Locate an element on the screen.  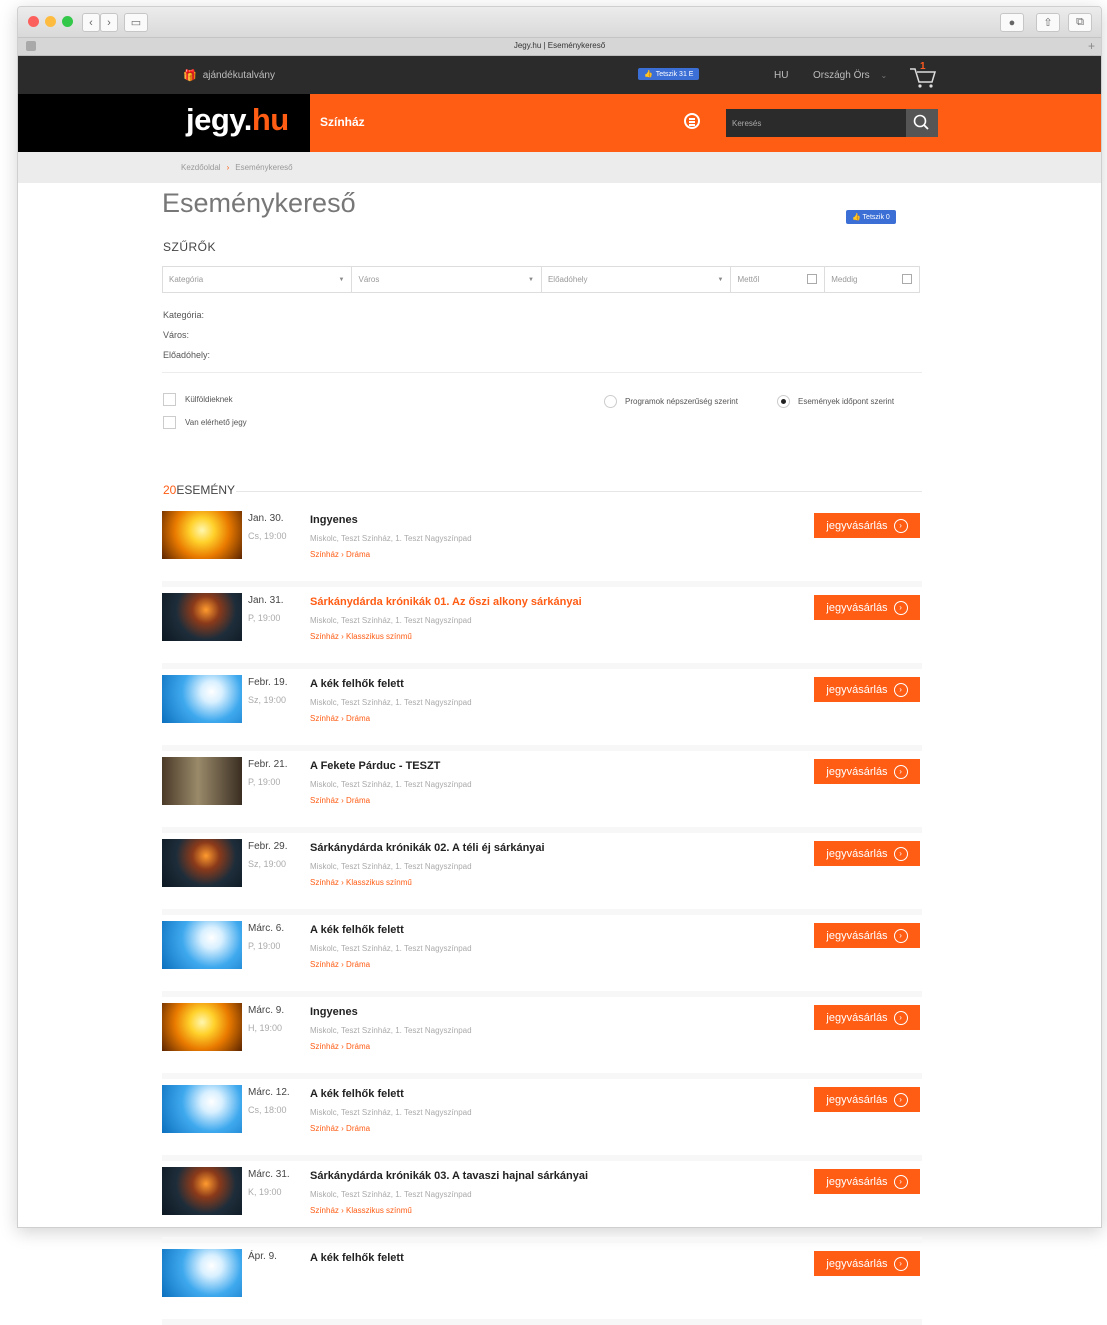
forward-button: › is located at coordinates (109, 22).